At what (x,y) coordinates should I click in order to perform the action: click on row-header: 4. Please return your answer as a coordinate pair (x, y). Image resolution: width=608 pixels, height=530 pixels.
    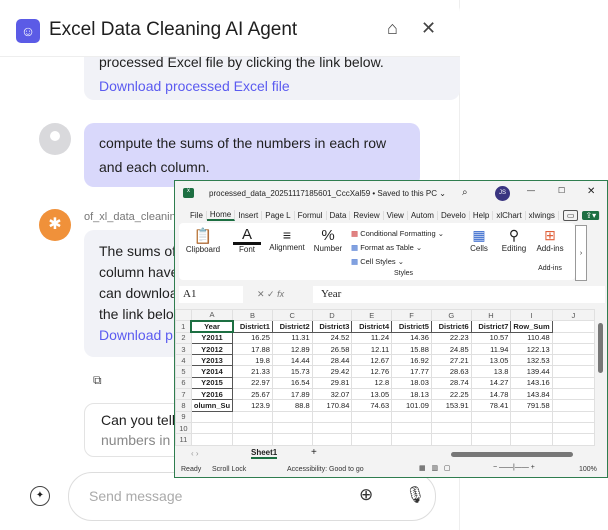
    Looking at the image, I should click on (183, 360).